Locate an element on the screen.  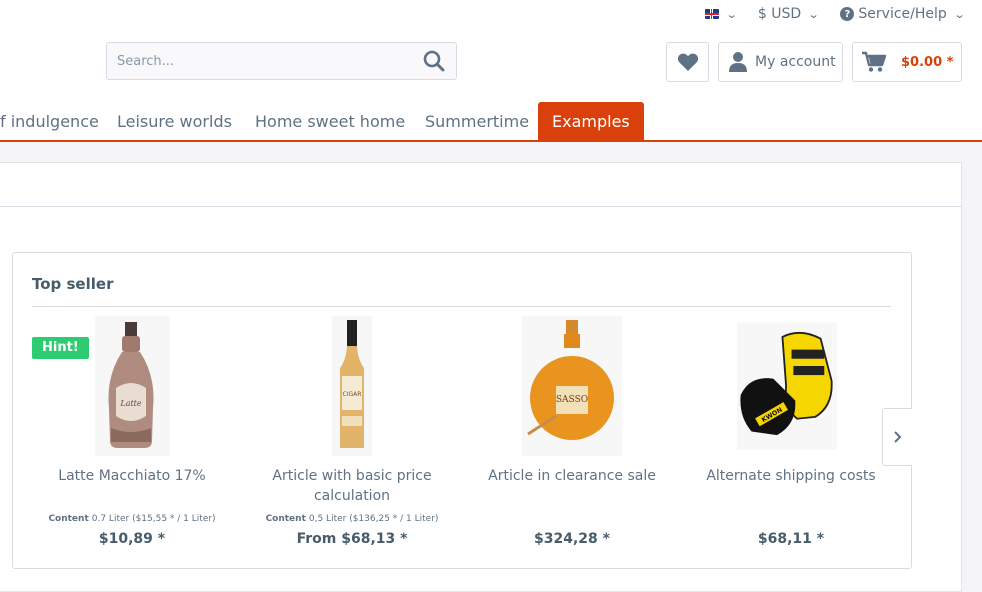
account-button: My account is located at coordinates (780, 62).